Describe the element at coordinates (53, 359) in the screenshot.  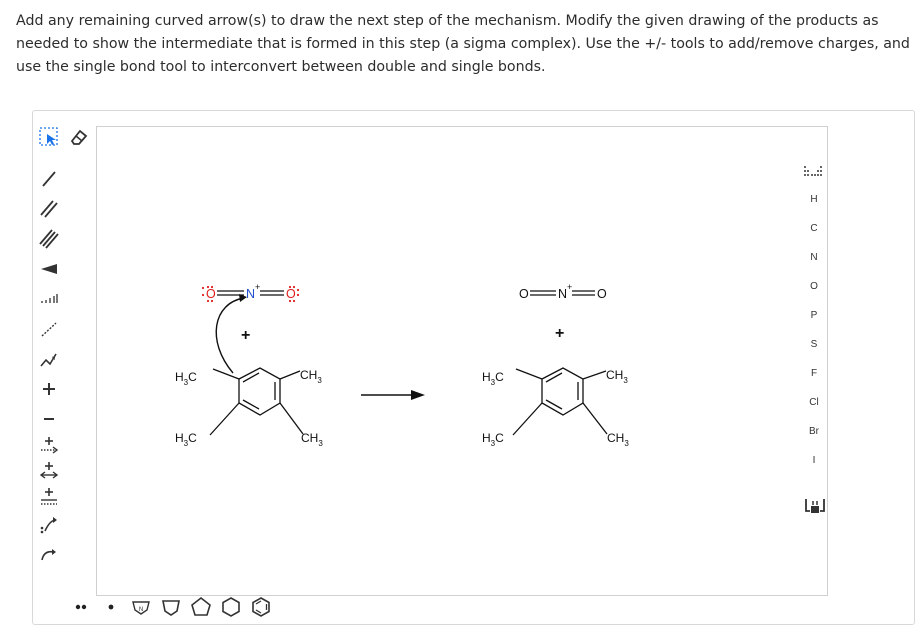
I see `svg-text: n` at that location.